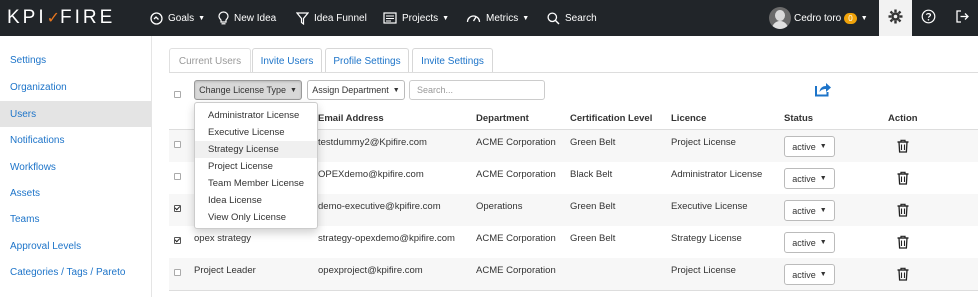  What do you see at coordinates (420, 18) in the screenshot?
I see `nav-projects-label: Projects` at bounding box center [420, 18].